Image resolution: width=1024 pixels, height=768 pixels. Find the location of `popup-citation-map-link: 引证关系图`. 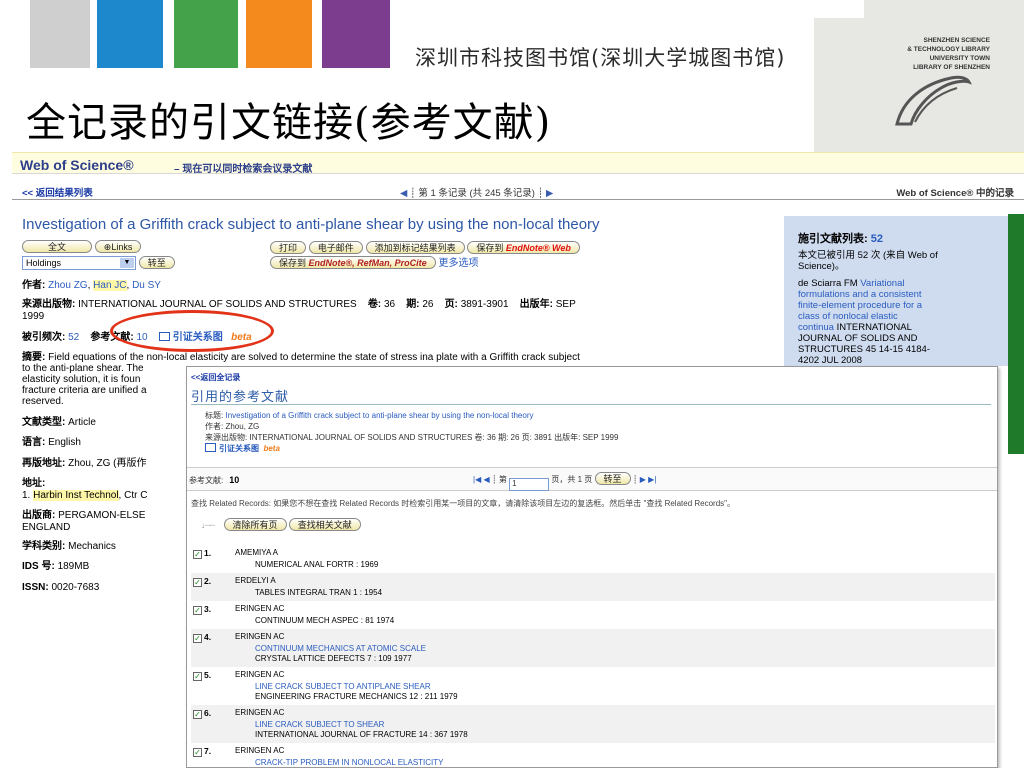

popup-citation-map-link: 引证关系图 is located at coordinates (239, 448).